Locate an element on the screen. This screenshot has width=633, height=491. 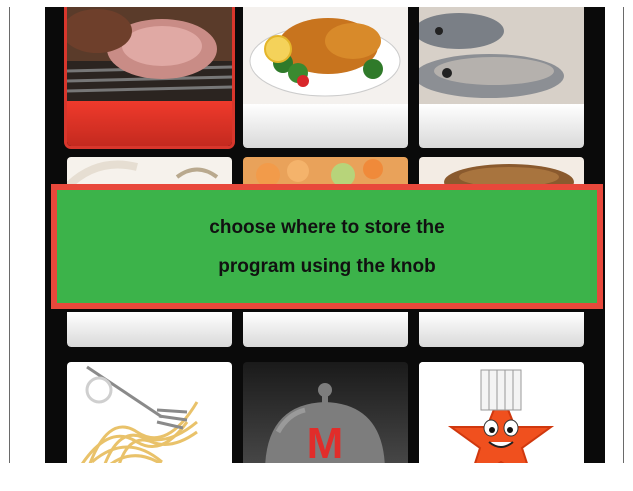
roast-chicken-image is located at coordinates (325, 55).